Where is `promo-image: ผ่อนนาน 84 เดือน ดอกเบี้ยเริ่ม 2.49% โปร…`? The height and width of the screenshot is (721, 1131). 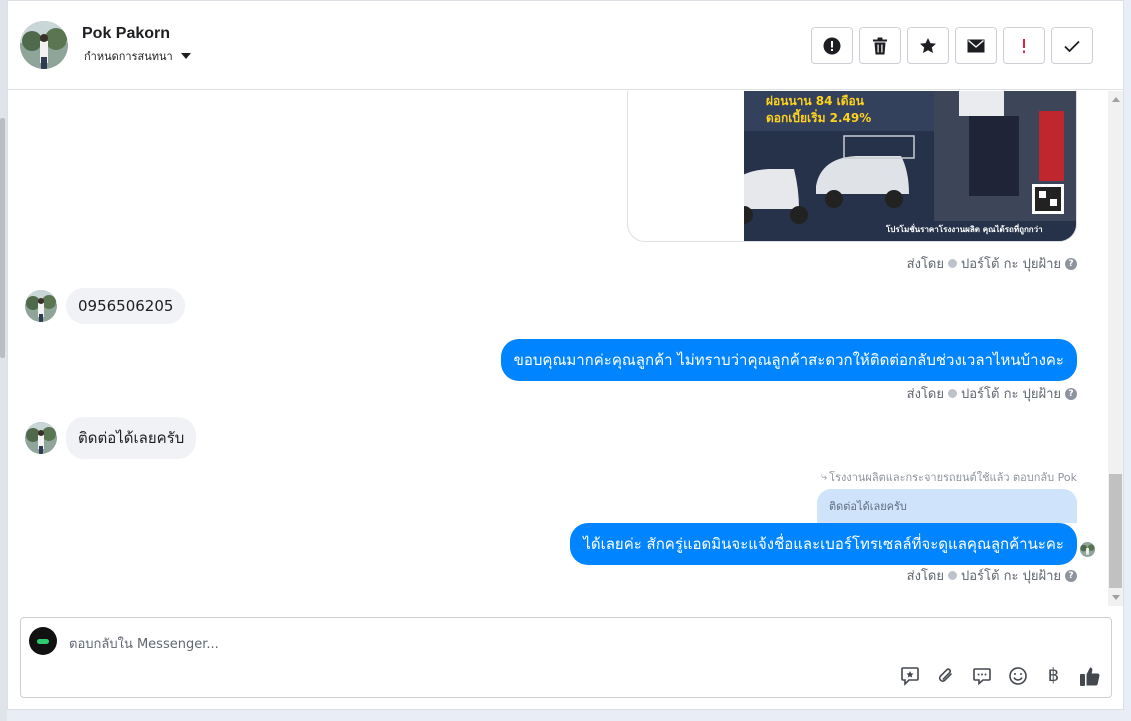 promo-image: ผ่อนนาน 84 เดือน ดอกเบี้ยเริ่ม 2.49% โปร… is located at coordinates (910, 166).